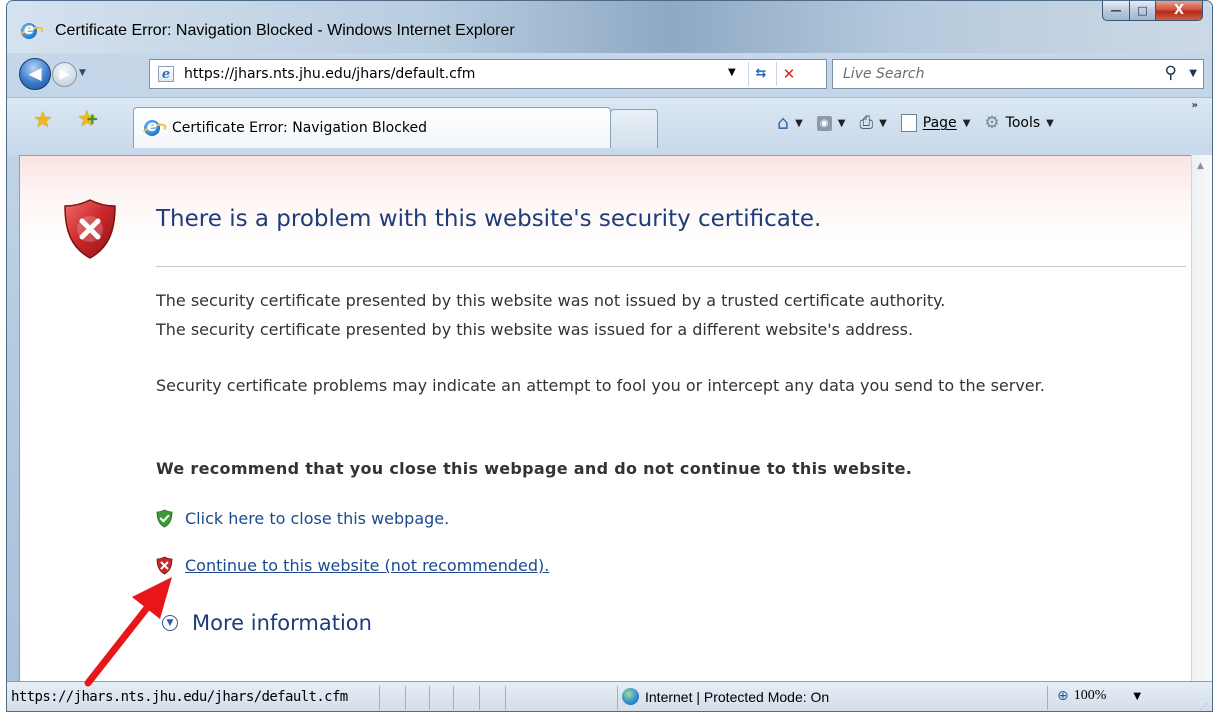 This screenshot has height=717, width=1219. I want to click on search-icon: ⚲, so click(1171, 73).